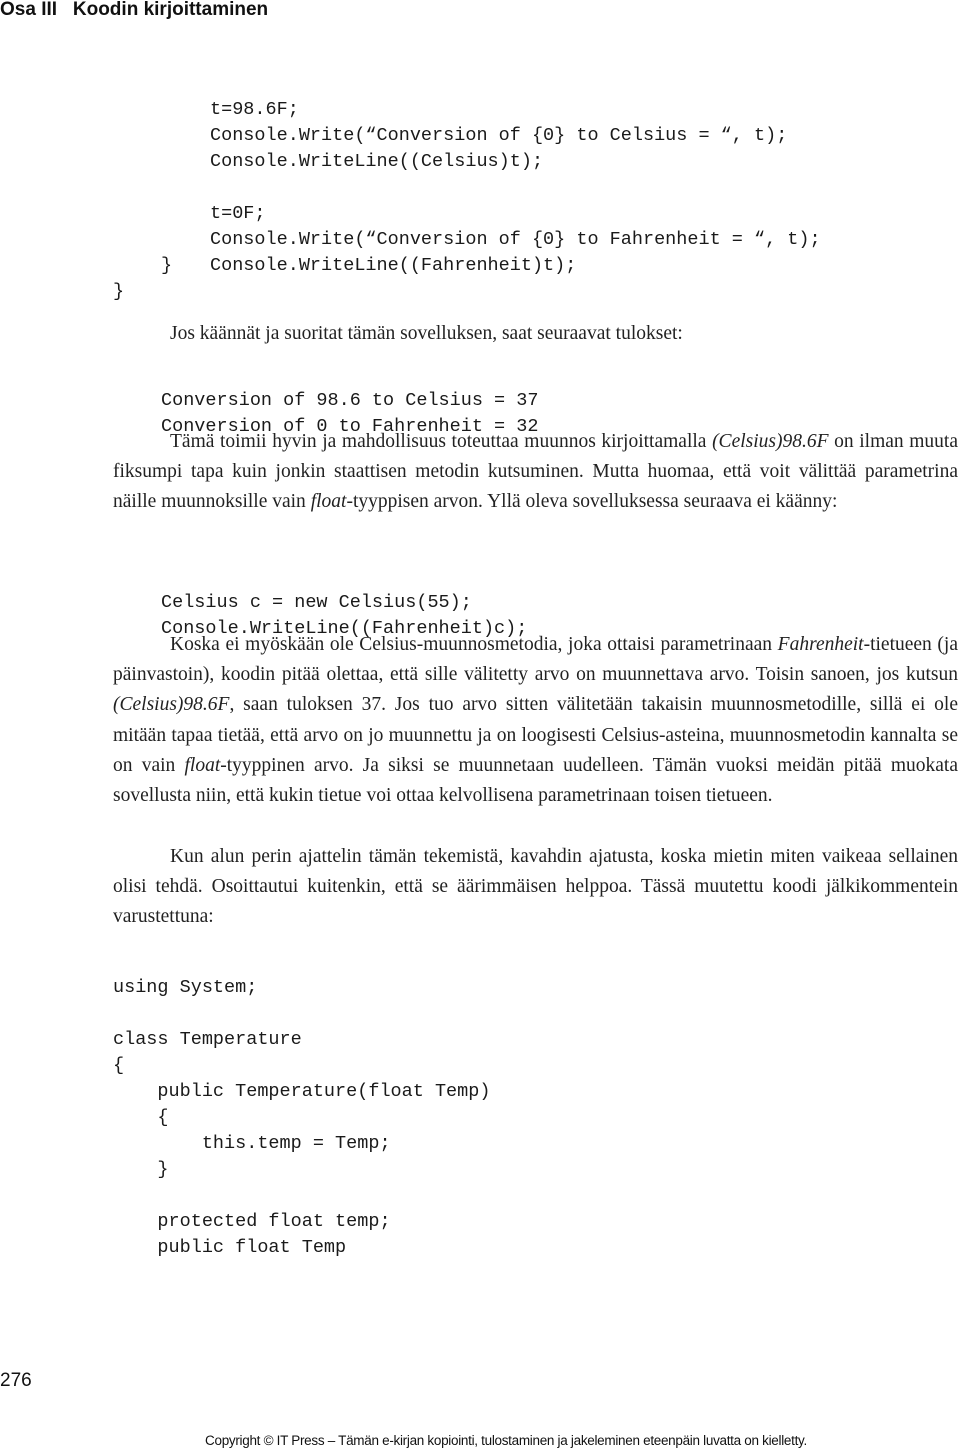  I want to click on output-line: Conversion of 98.6 to Celsius = 37, so click(350, 400).